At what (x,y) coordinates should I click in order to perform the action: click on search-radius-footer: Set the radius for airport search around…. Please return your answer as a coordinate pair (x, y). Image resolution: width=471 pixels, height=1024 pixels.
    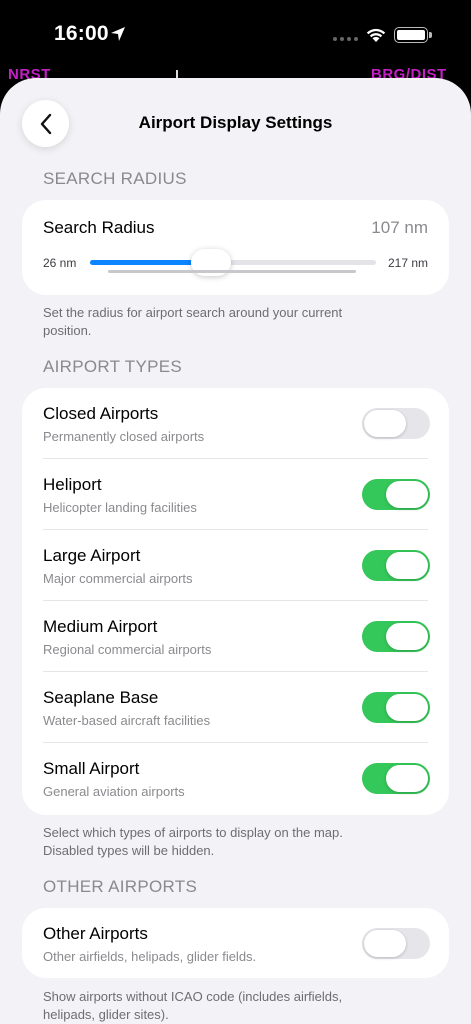
    Looking at the image, I should click on (193, 321).